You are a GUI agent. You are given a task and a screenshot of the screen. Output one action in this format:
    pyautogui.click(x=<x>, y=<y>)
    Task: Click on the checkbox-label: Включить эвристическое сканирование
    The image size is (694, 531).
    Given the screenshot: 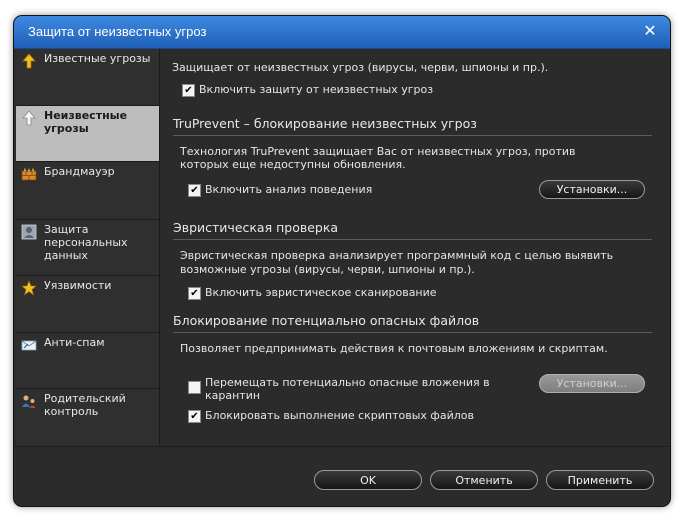 What is the action you would take?
    pyautogui.click(x=321, y=292)
    